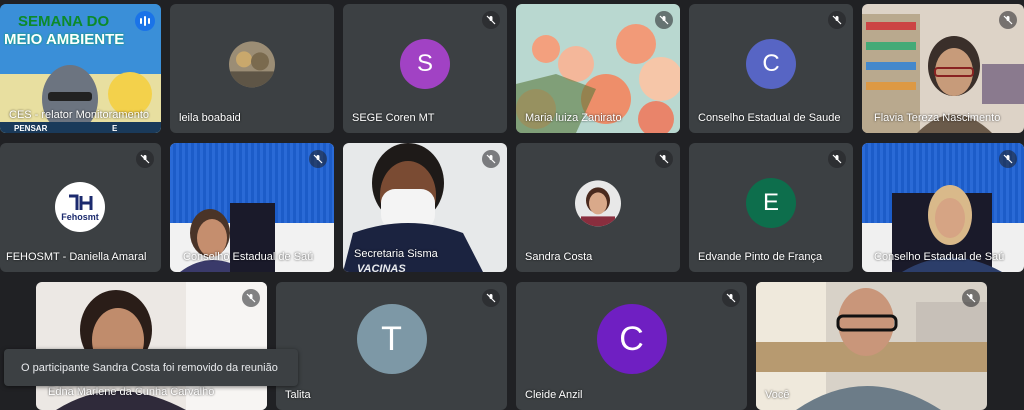 This screenshot has width=1024, height=410. Describe the element at coordinates (391, 339) in the screenshot. I see `avatar: T` at that location.